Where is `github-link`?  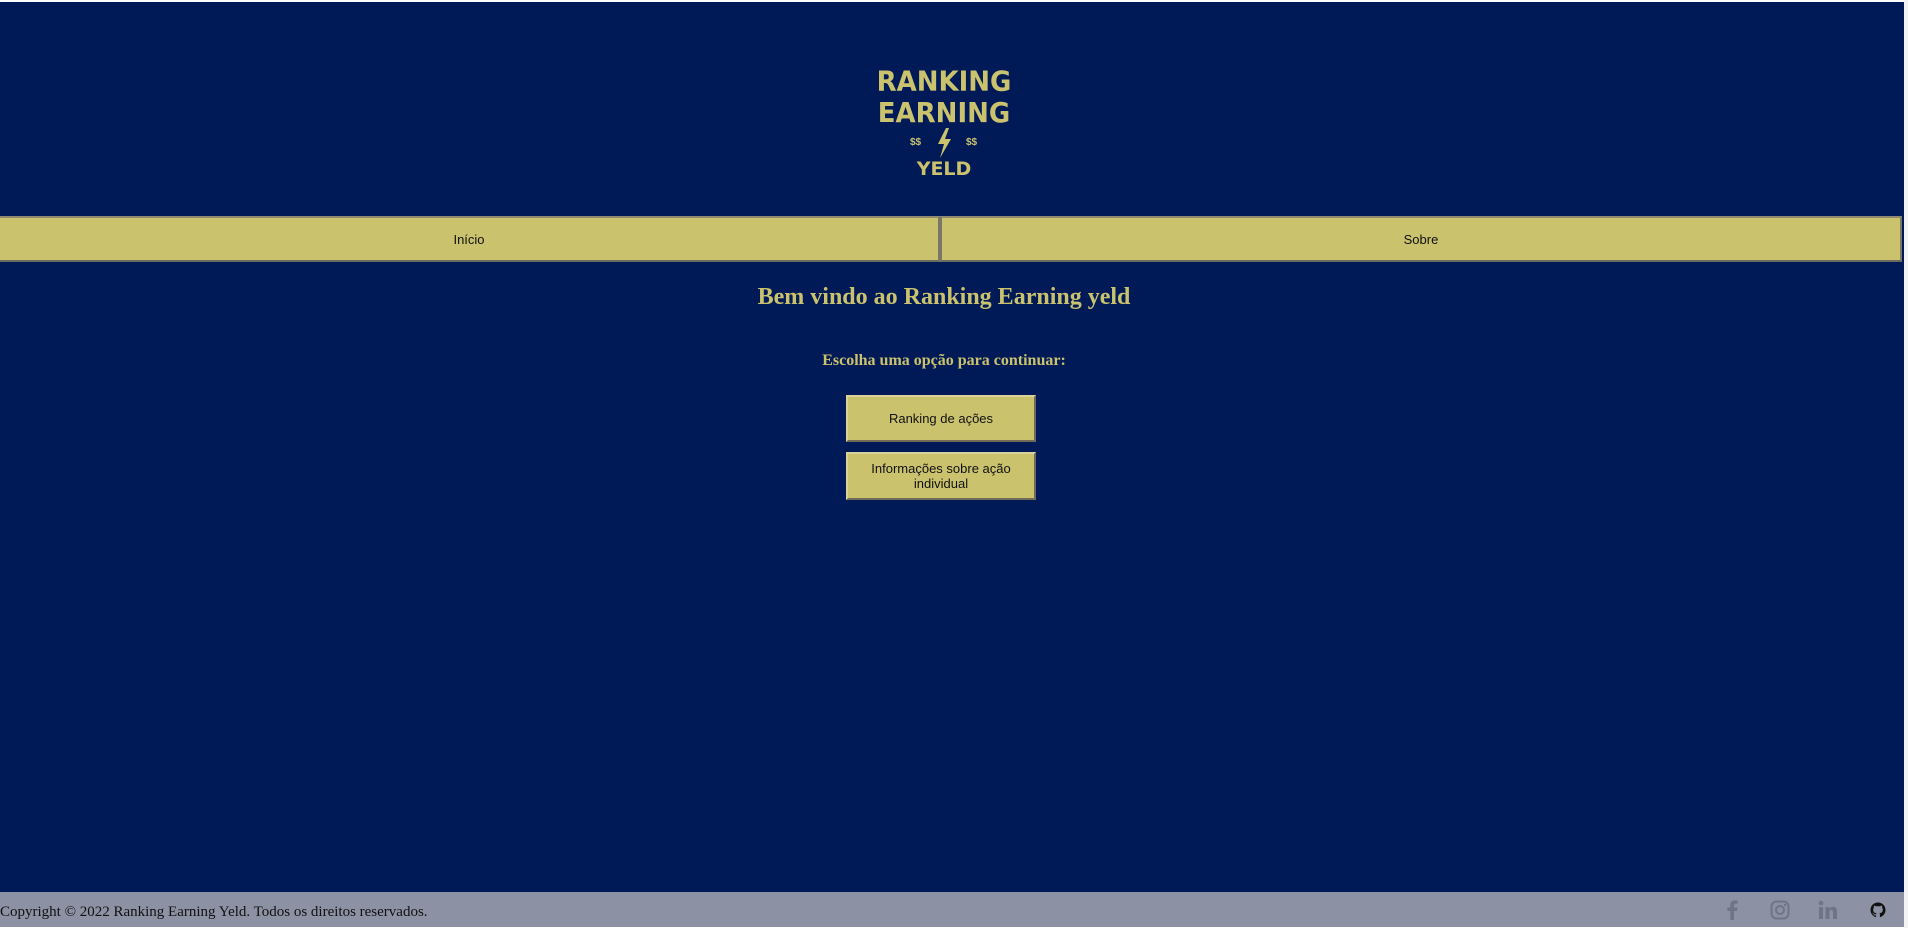 github-link is located at coordinates (1878, 909).